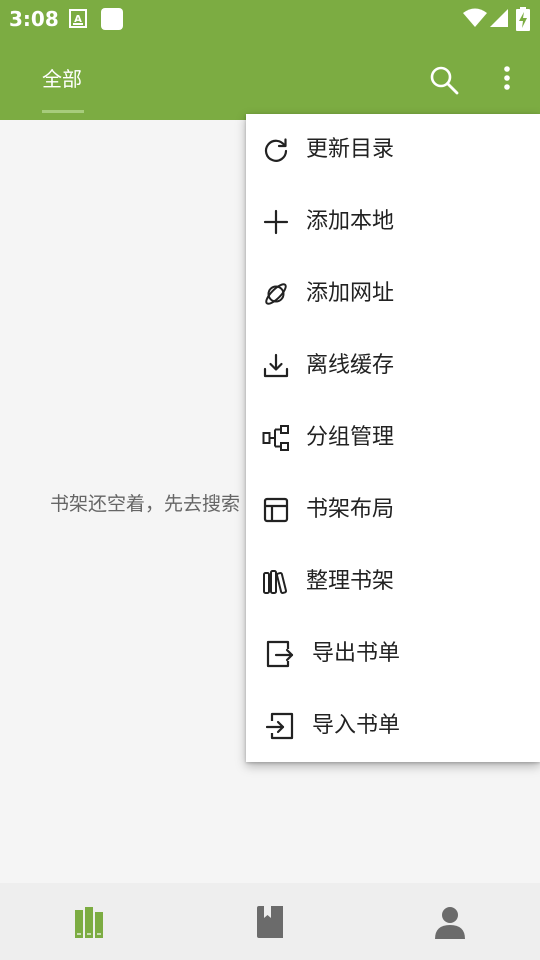  I want to click on menu-item-label: 添加网址, so click(350, 293).